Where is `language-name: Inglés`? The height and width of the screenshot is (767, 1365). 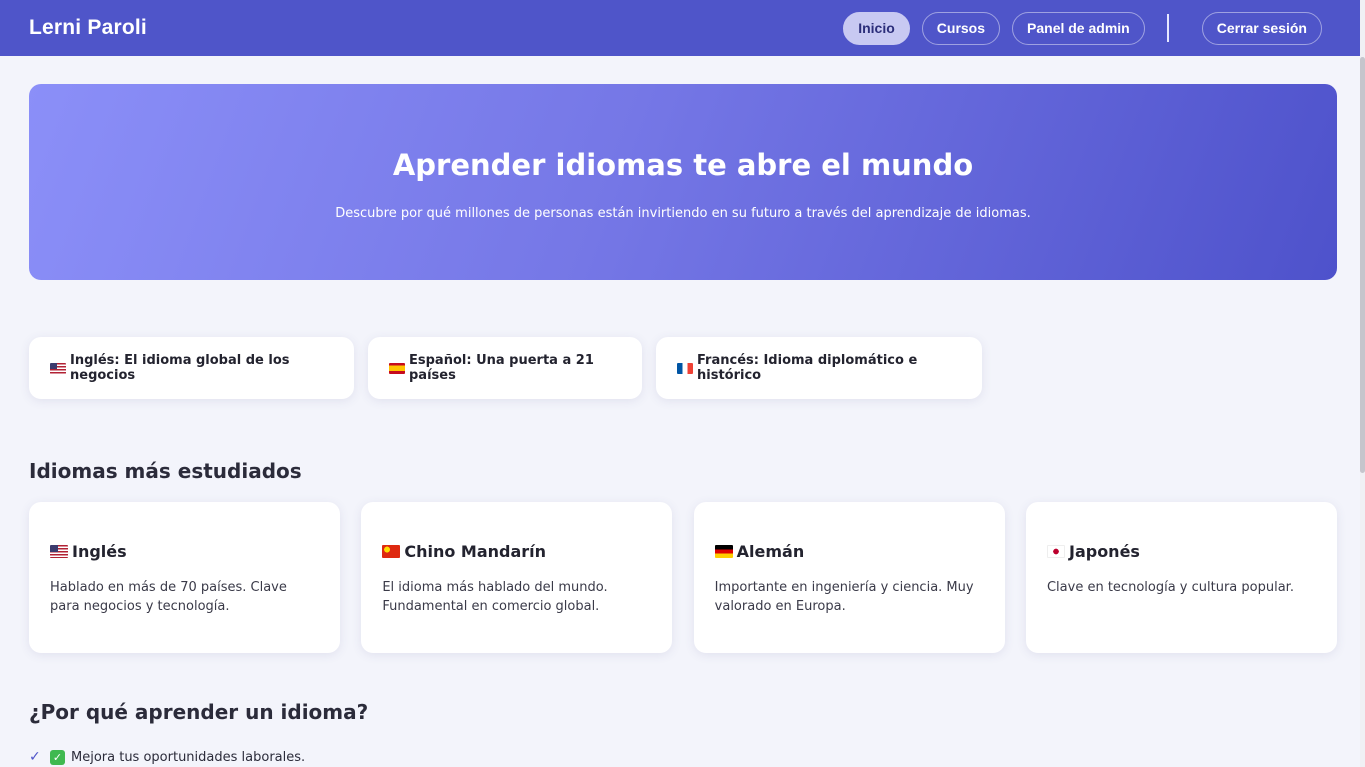
language-name: Inglés is located at coordinates (99, 551).